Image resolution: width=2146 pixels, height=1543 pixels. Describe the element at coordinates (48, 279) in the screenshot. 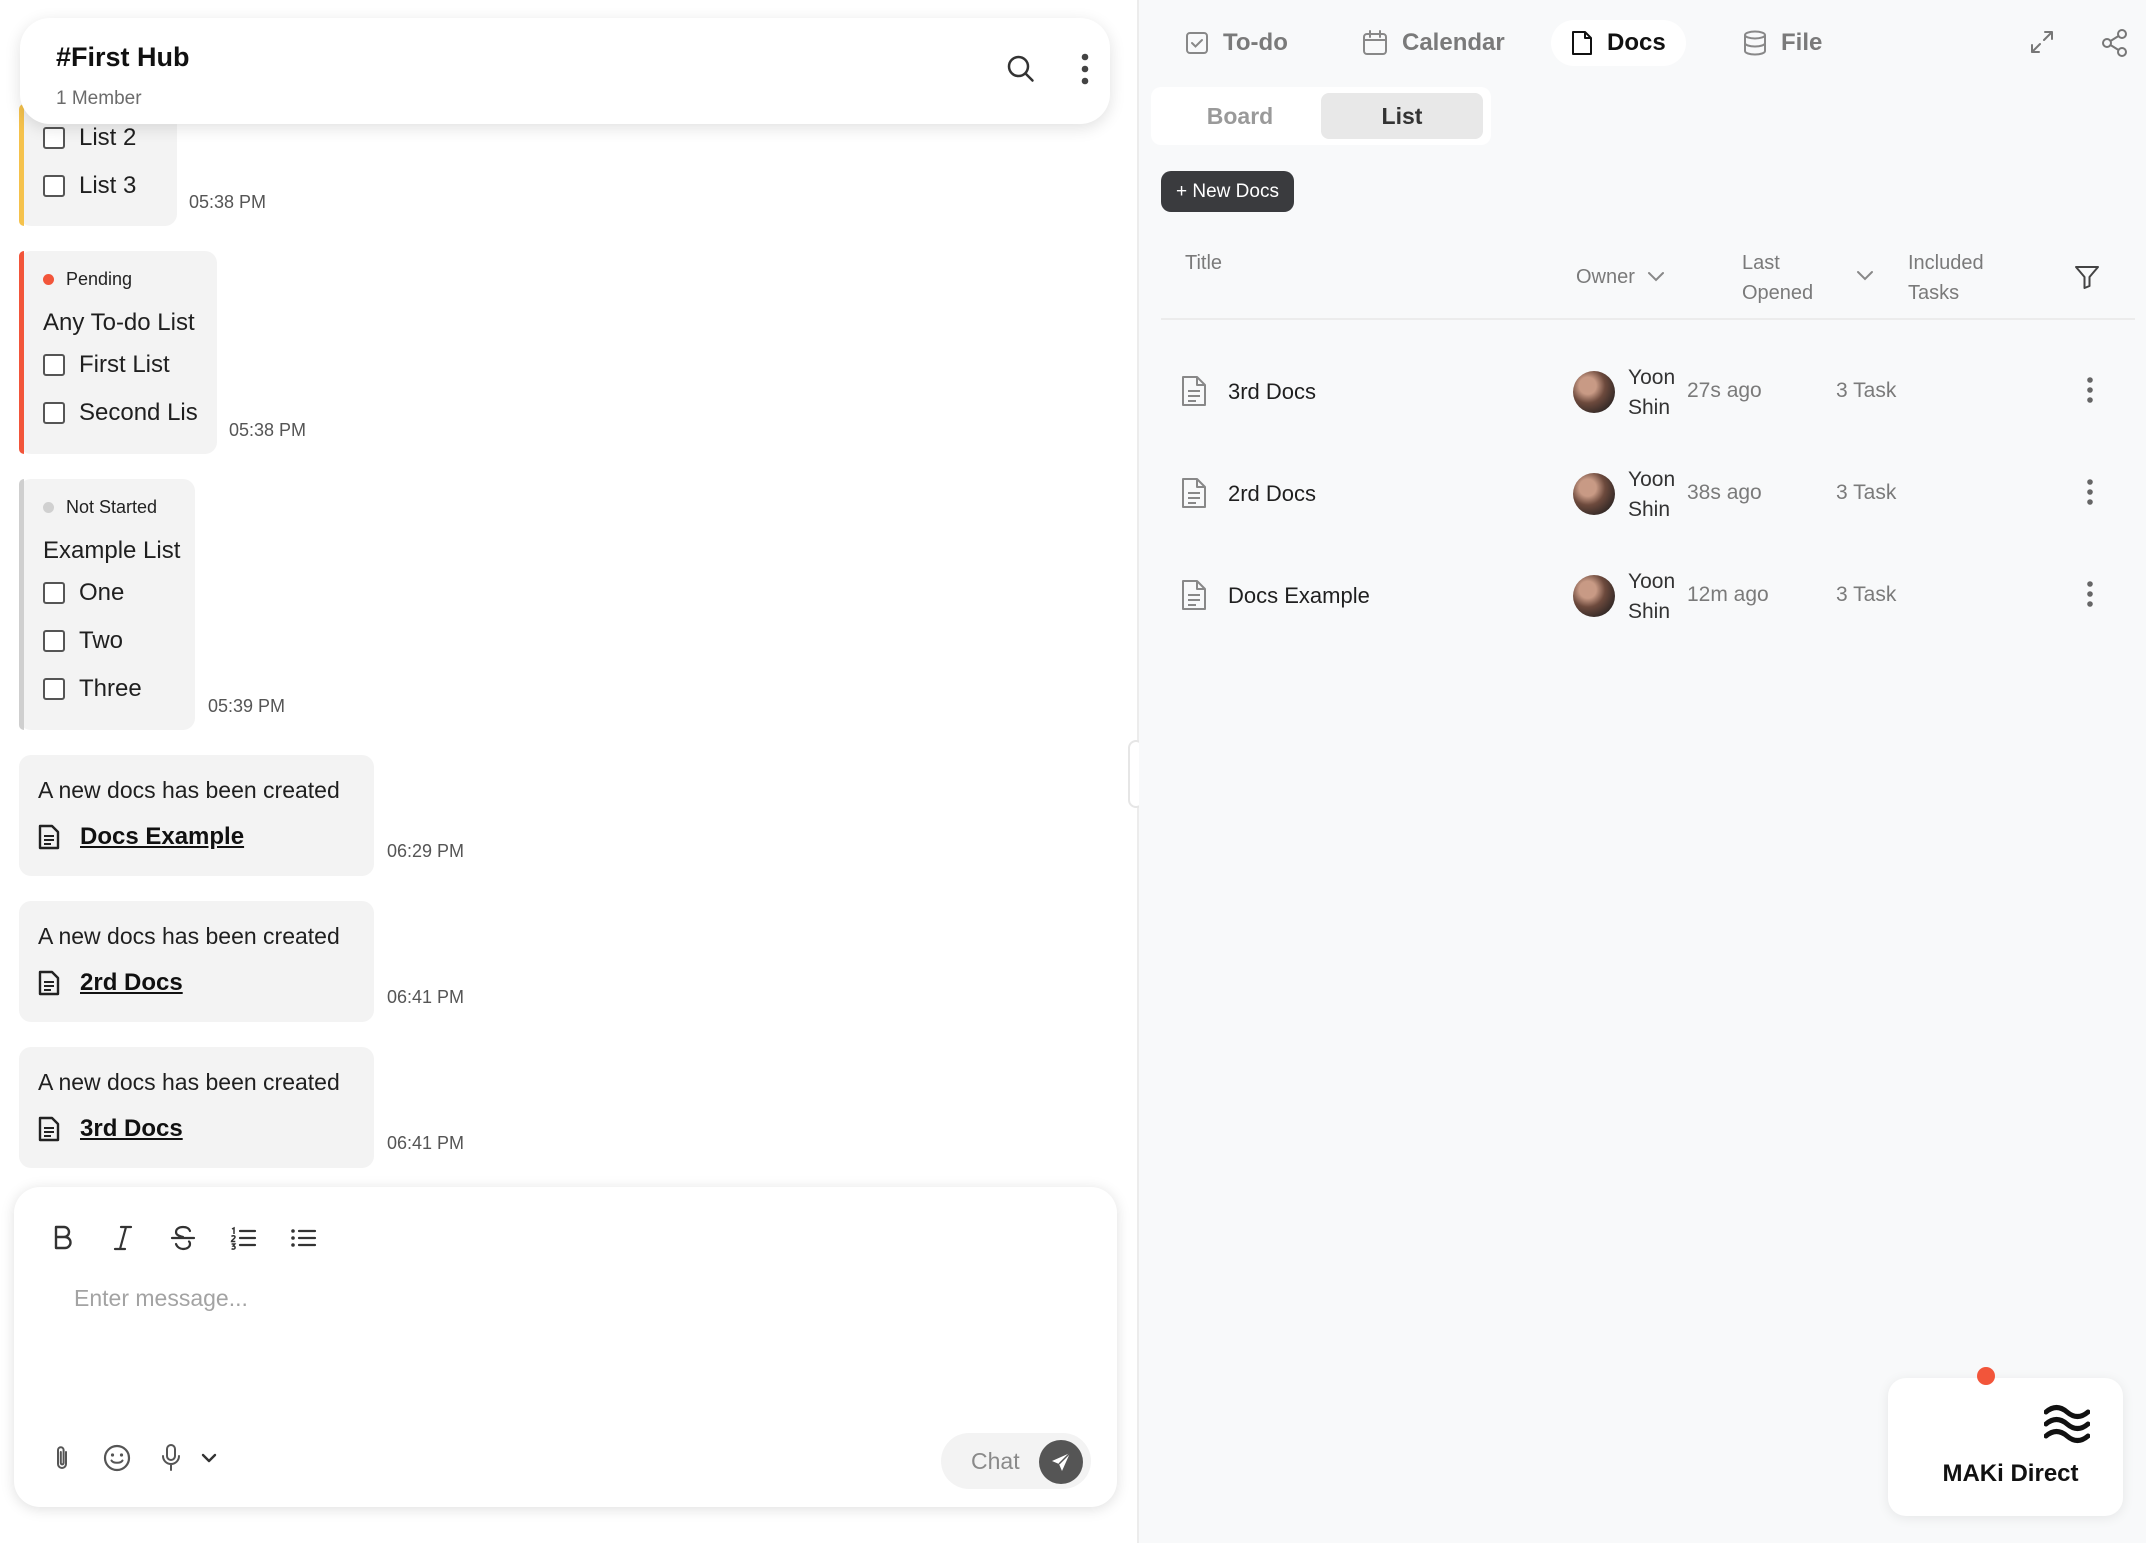

I see `status-dot` at that location.